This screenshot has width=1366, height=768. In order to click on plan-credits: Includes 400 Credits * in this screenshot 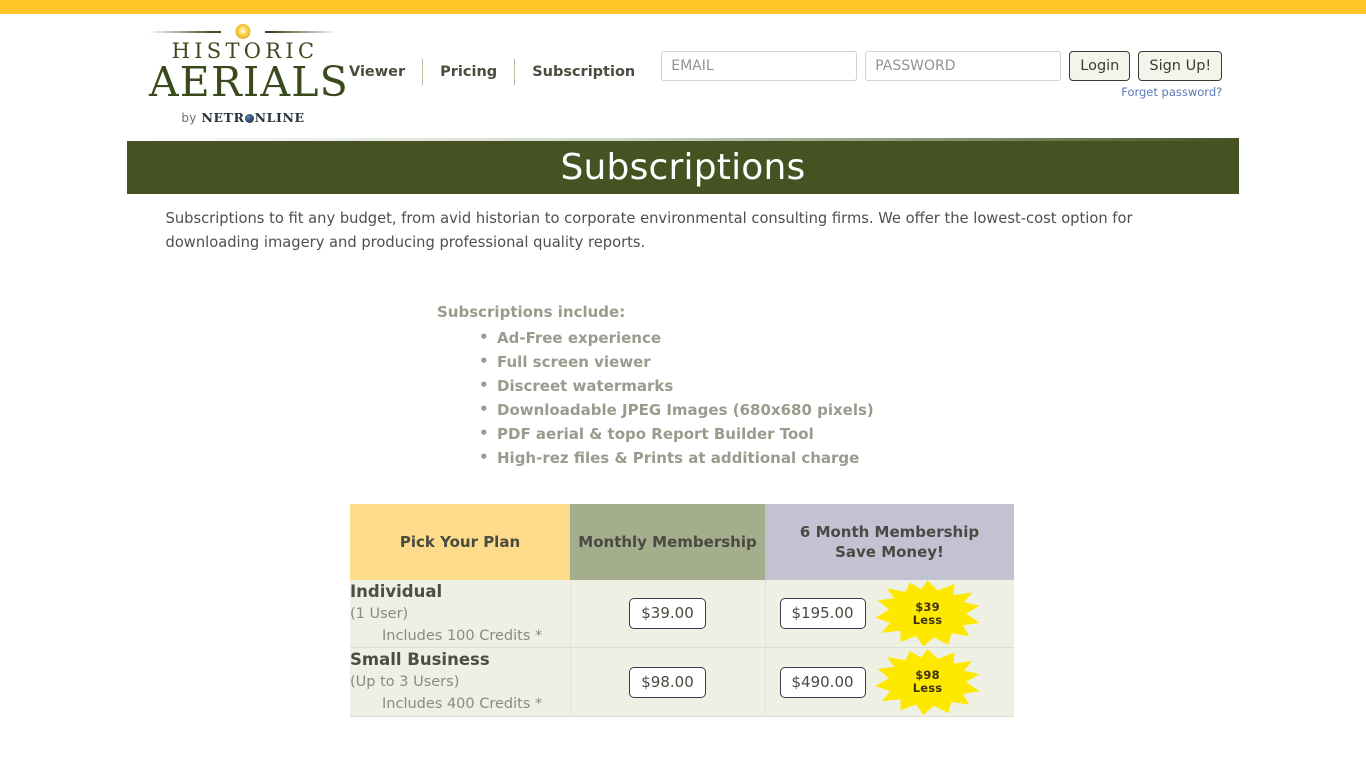, I will do `click(462, 704)`.